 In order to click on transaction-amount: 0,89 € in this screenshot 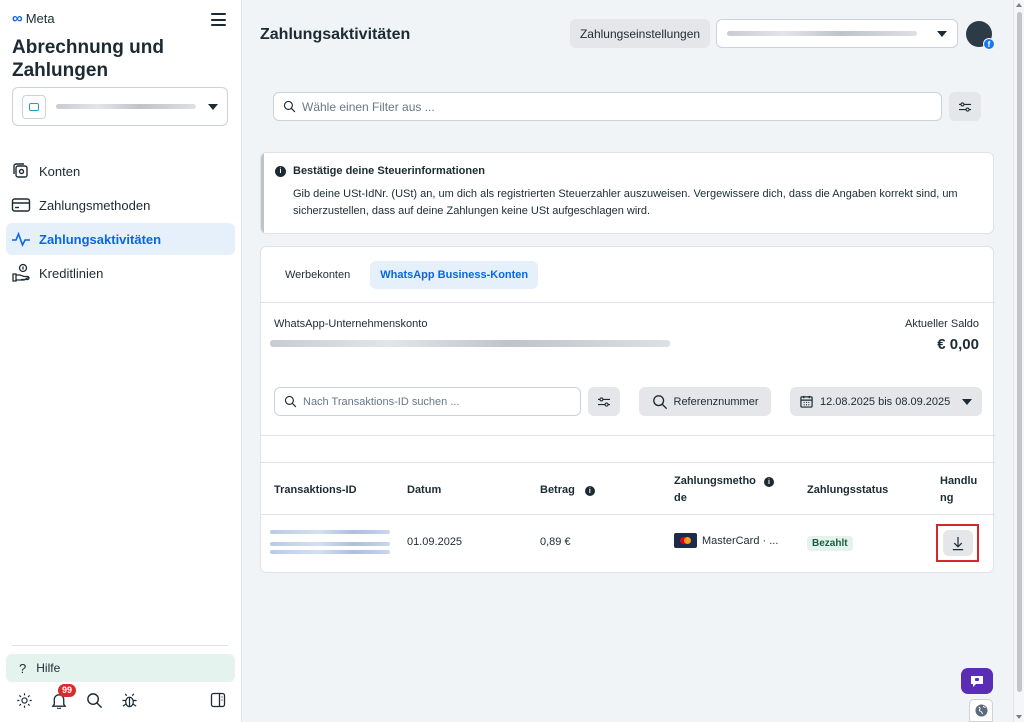, I will do `click(555, 542)`.